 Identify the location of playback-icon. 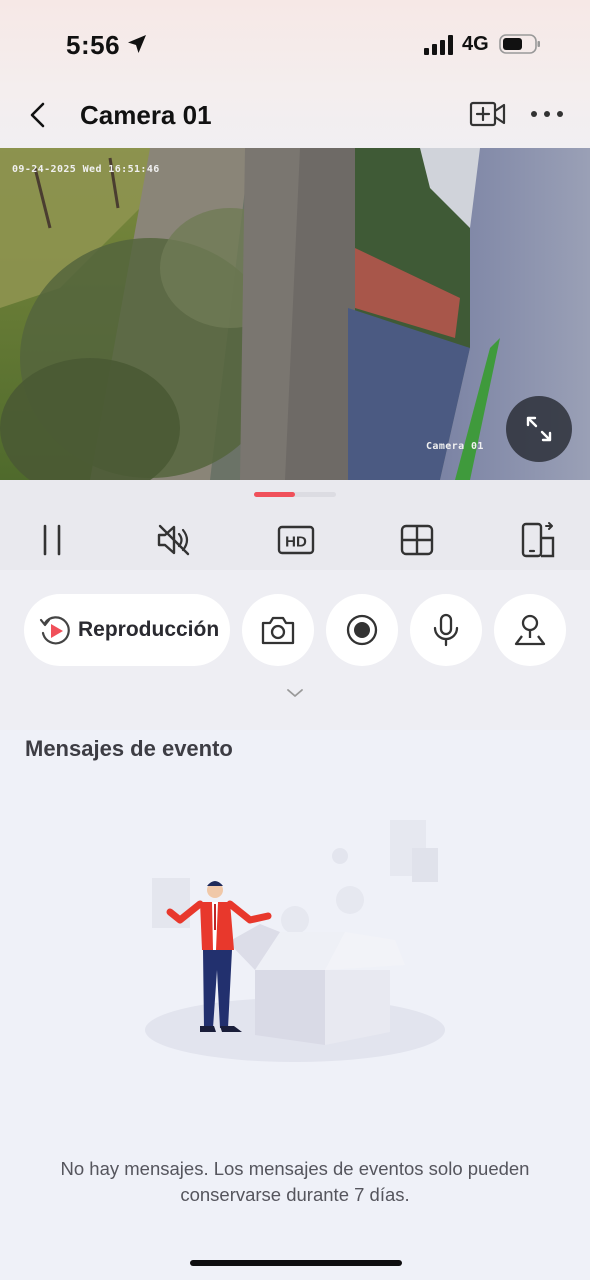
(54, 630).